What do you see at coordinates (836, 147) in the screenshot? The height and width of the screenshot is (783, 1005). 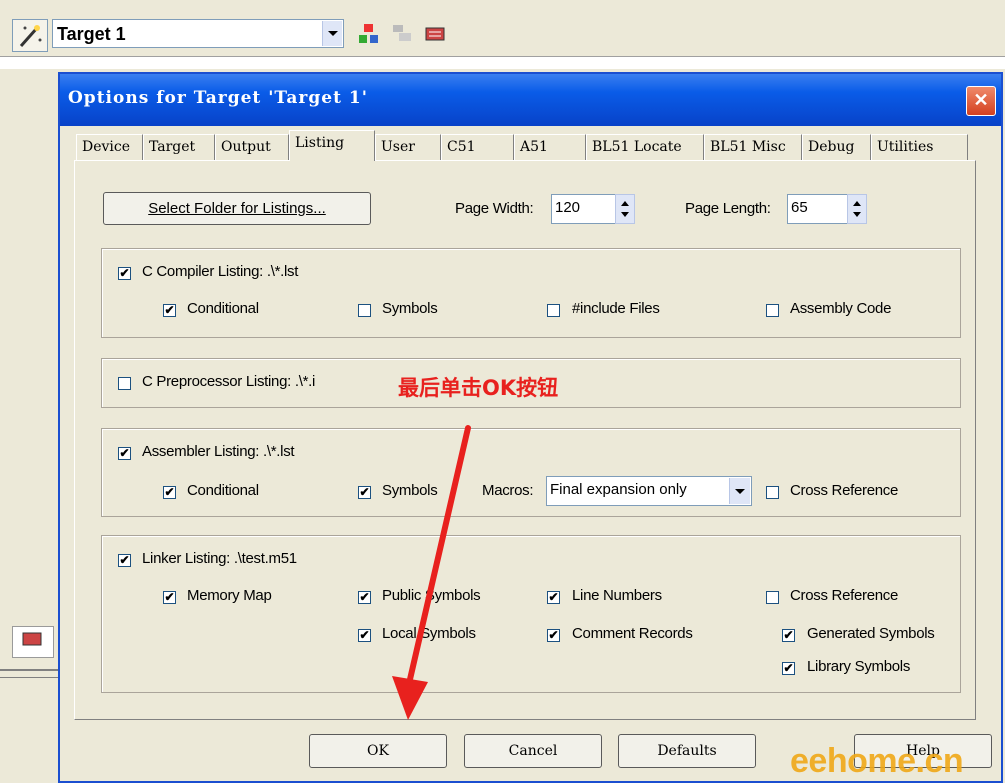 I see `tab-debug: Debug` at bounding box center [836, 147].